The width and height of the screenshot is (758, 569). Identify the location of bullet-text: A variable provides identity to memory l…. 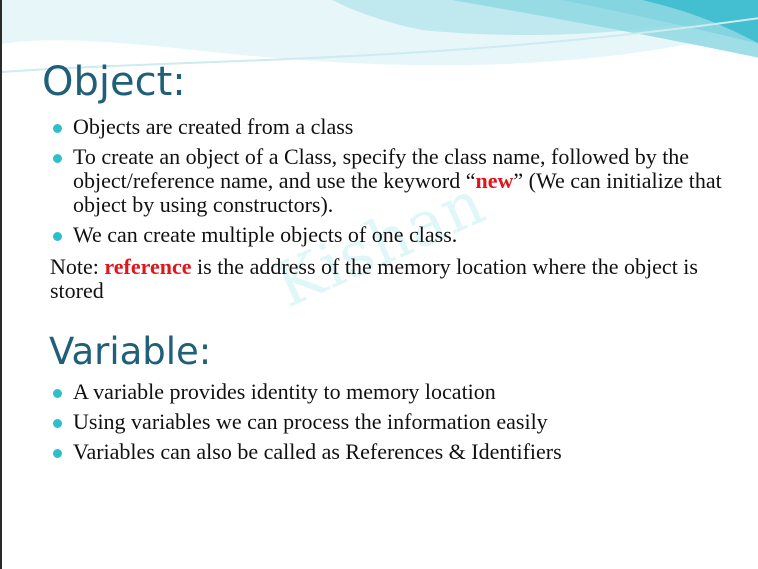
(284, 391).